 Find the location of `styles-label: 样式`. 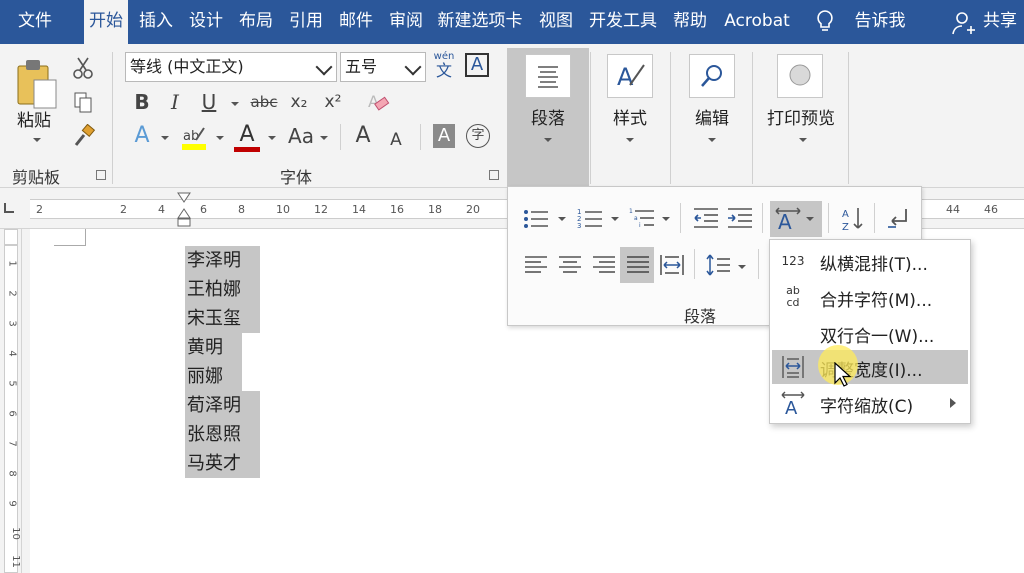

styles-label: 样式 is located at coordinates (630, 116).